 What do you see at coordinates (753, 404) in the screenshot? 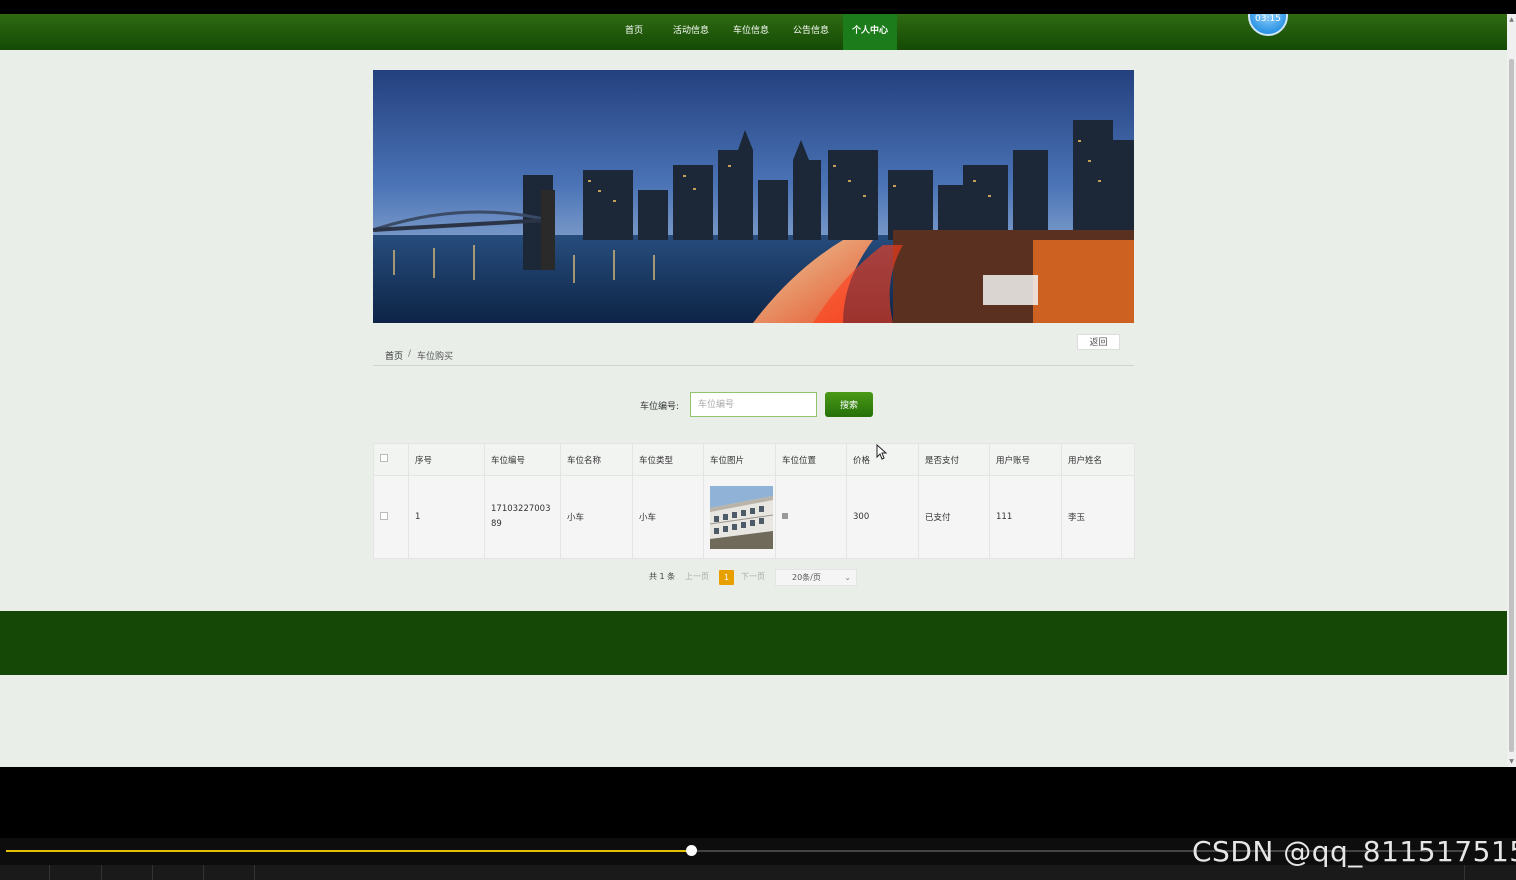
I see `parking-code-search-input` at bounding box center [753, 404].